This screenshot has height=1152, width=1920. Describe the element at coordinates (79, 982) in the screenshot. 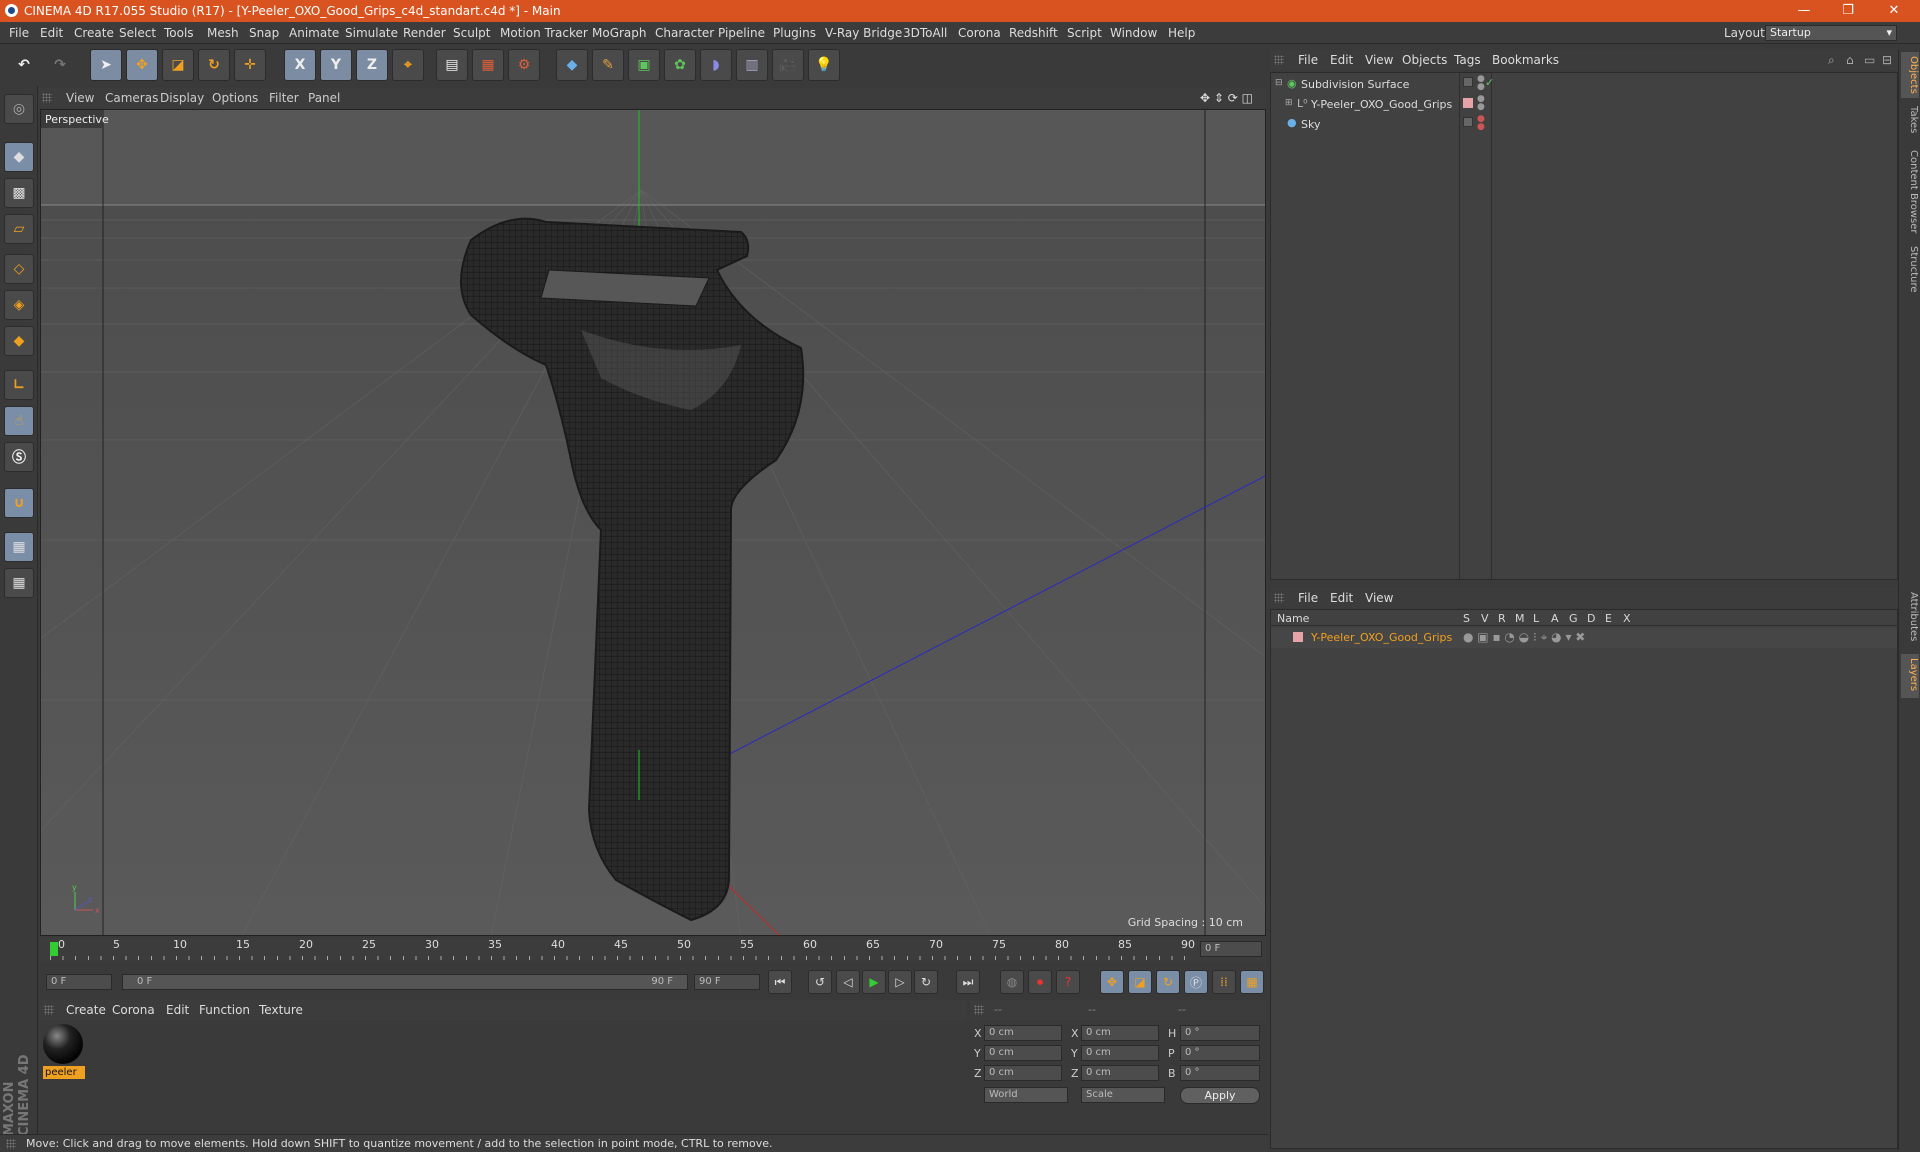

I see `start-frame-field: 0 F` at that location.